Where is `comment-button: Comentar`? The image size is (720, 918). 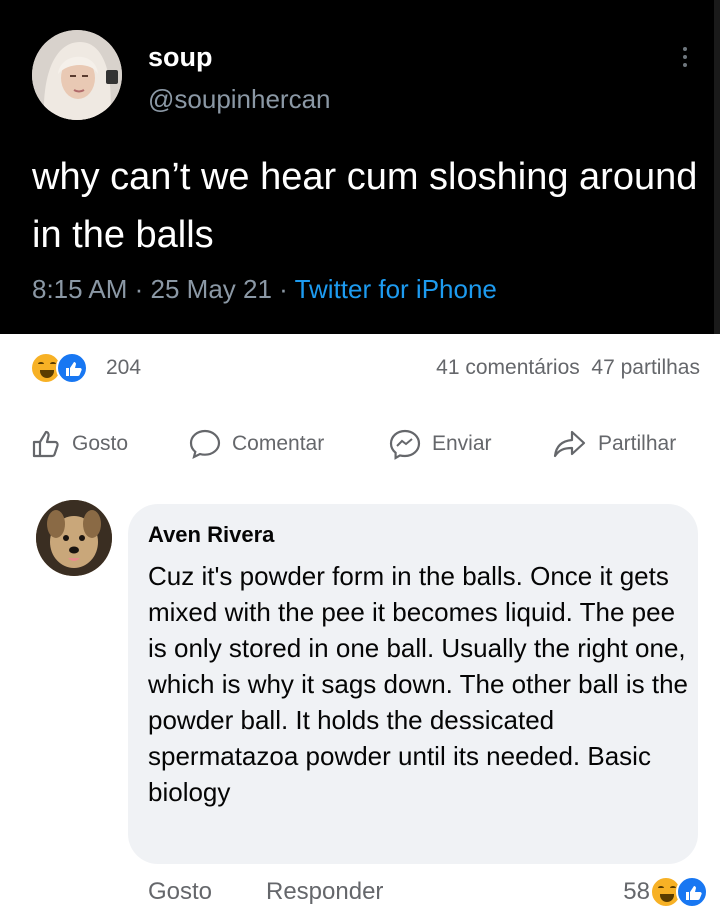
comment-button: Comentar is located at coordinates (256, 444).